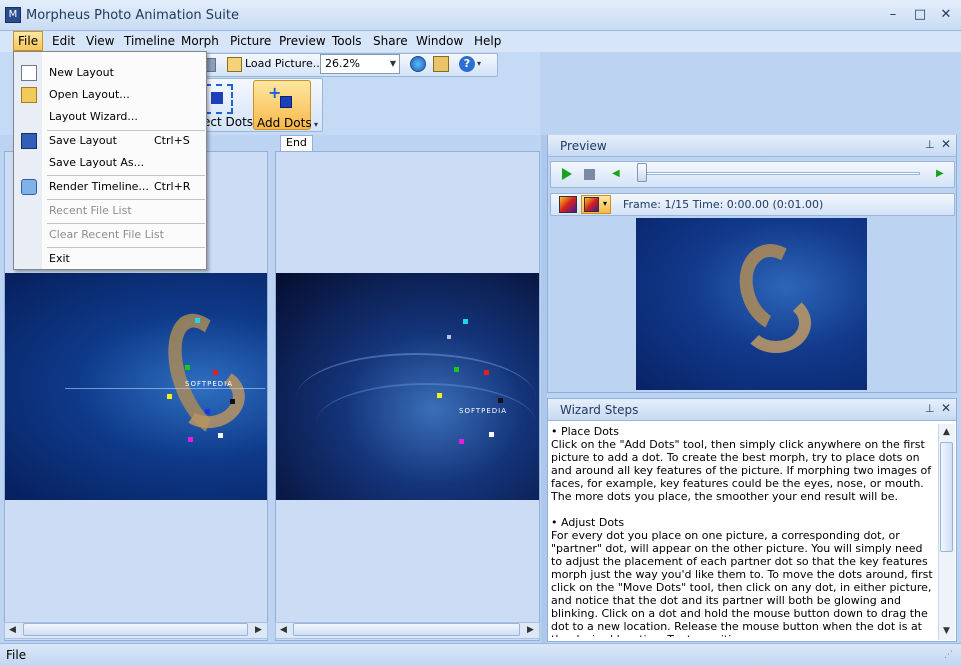 The width and height of the screenshot is (961, 666). I want to click on chevron-down-icon: ▼, so click(393, 64).